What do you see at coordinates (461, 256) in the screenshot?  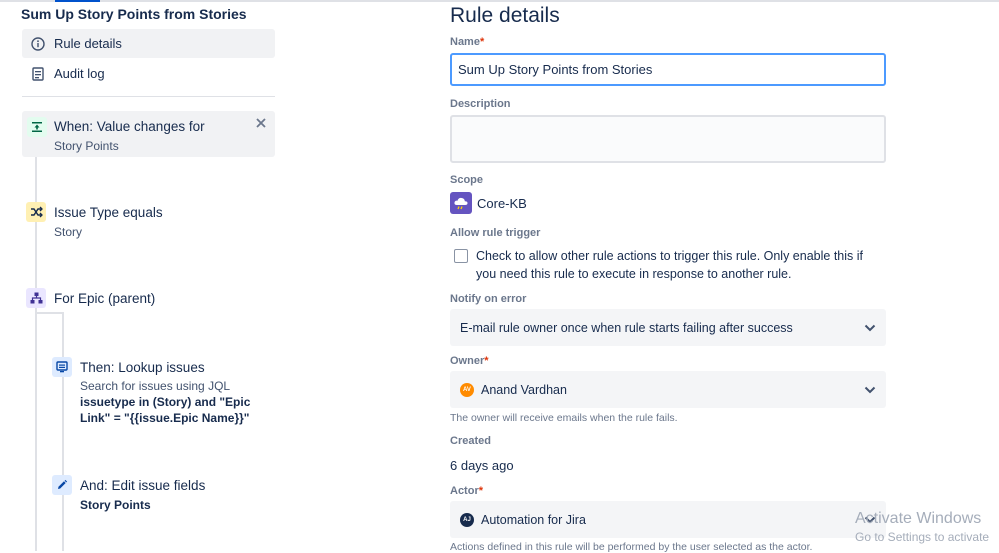 I see `allow-trigger-checkbox` at bounding box center [461, 256].